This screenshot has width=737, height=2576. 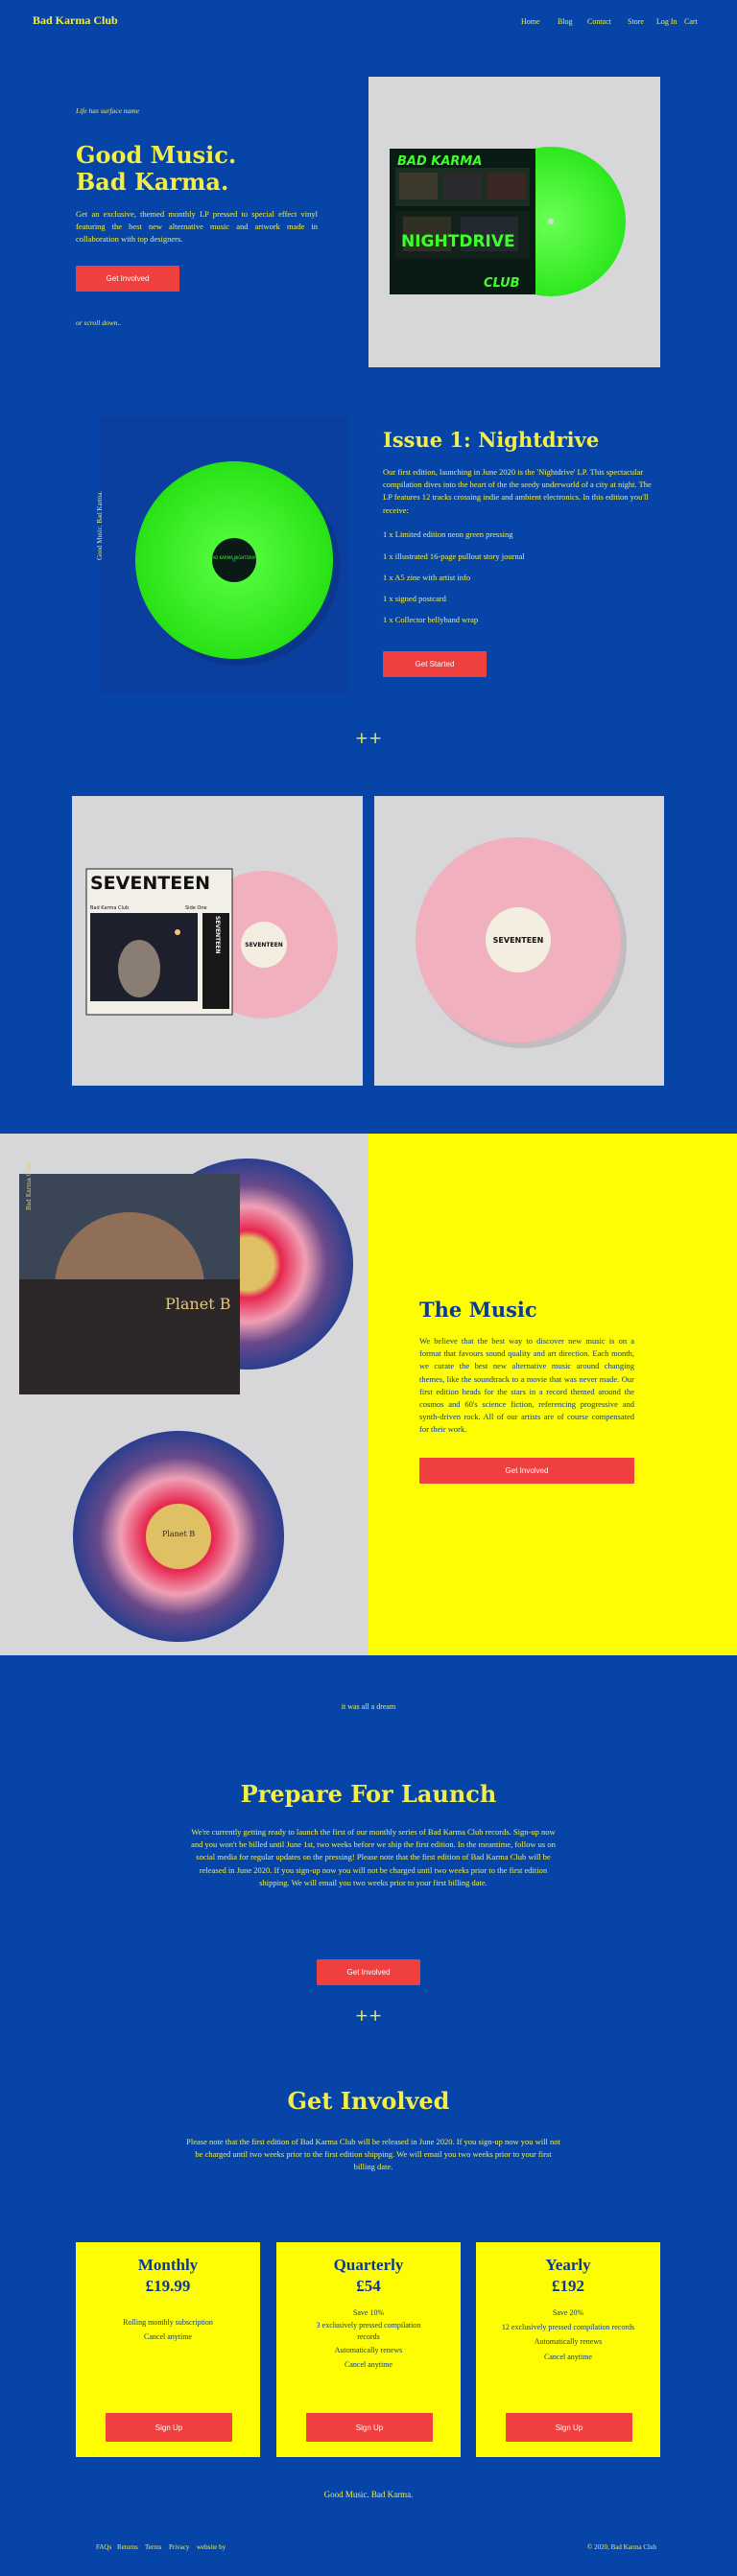 I want to click on nightdrive-record-image: BAD KARMA NIGHTDRIVE, so click(x=237, y=563).